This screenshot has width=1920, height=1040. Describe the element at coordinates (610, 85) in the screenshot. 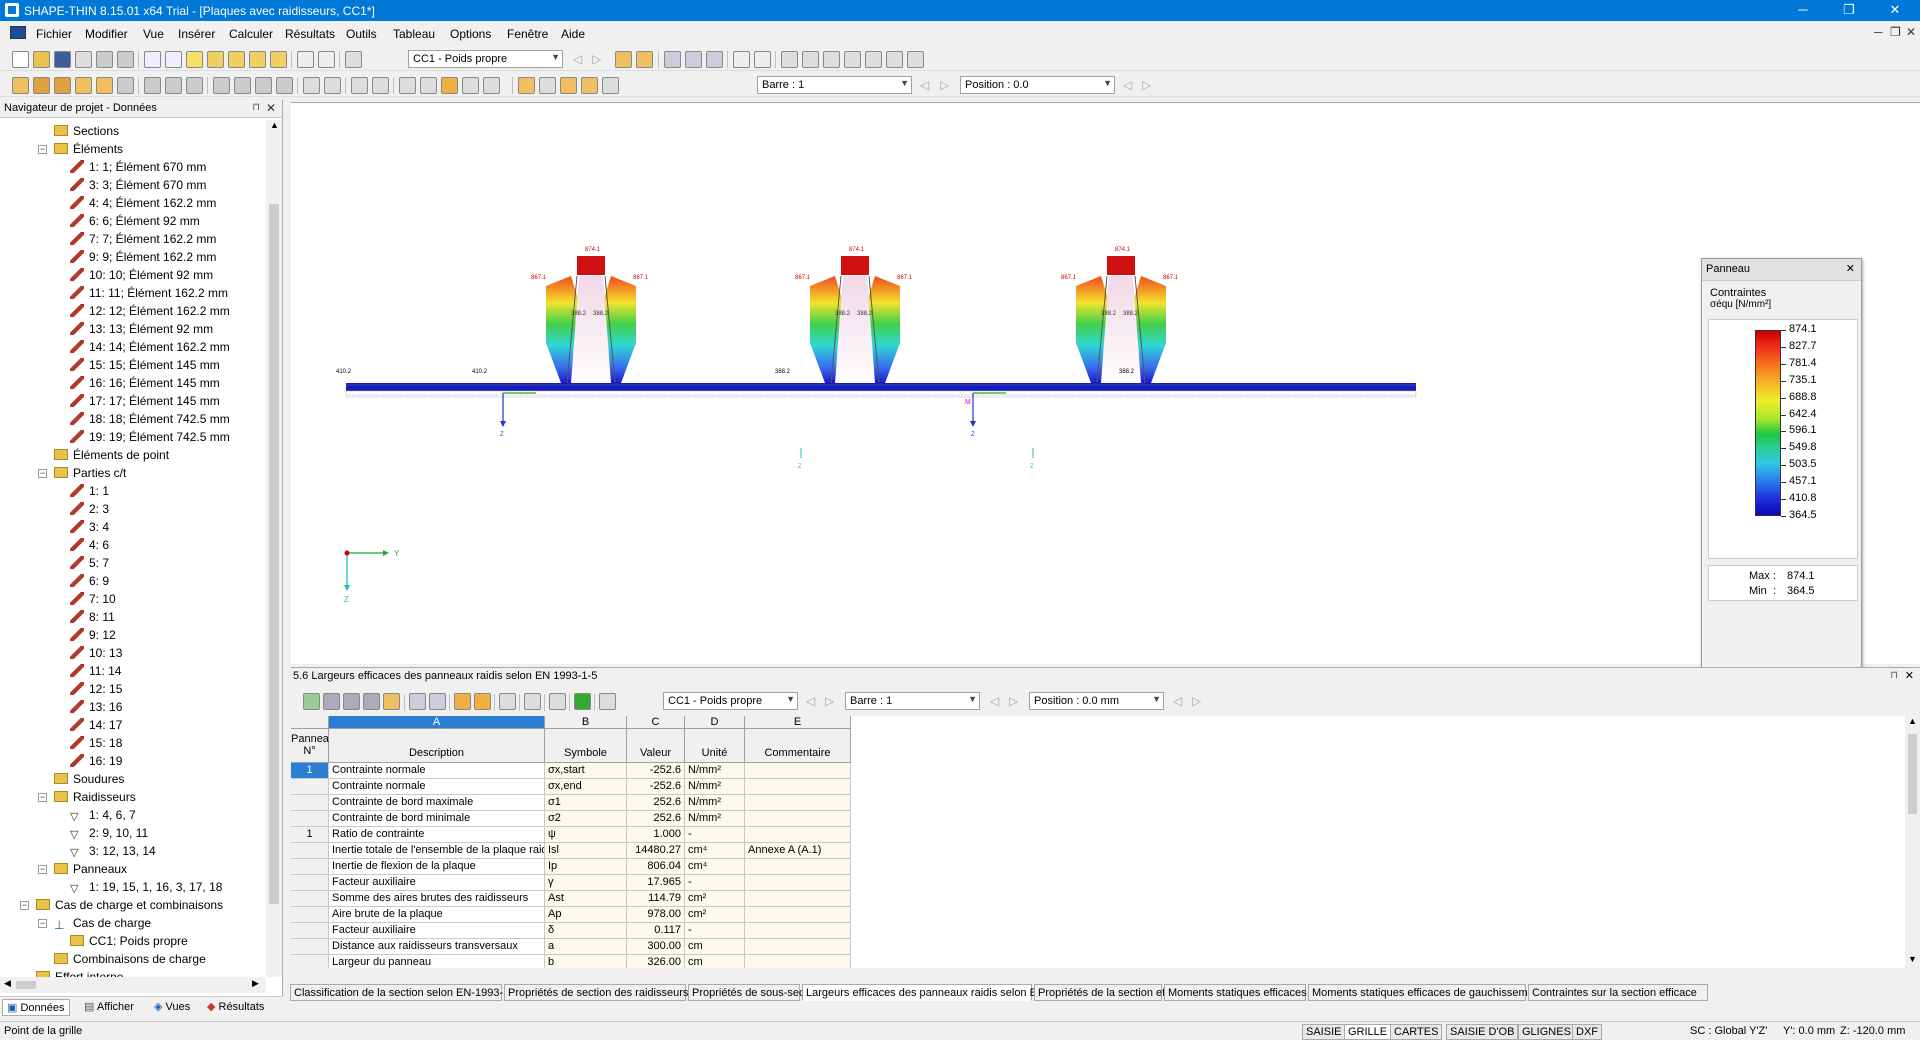

I see `cancel-icon` at that location.